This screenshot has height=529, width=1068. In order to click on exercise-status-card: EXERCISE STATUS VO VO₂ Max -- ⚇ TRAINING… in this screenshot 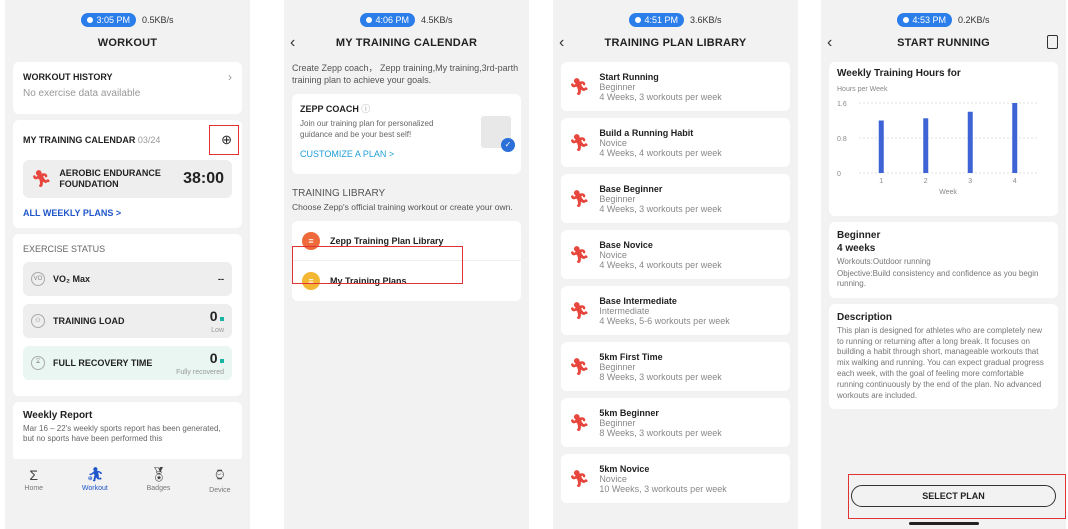, I will do `click(127, 314)`.